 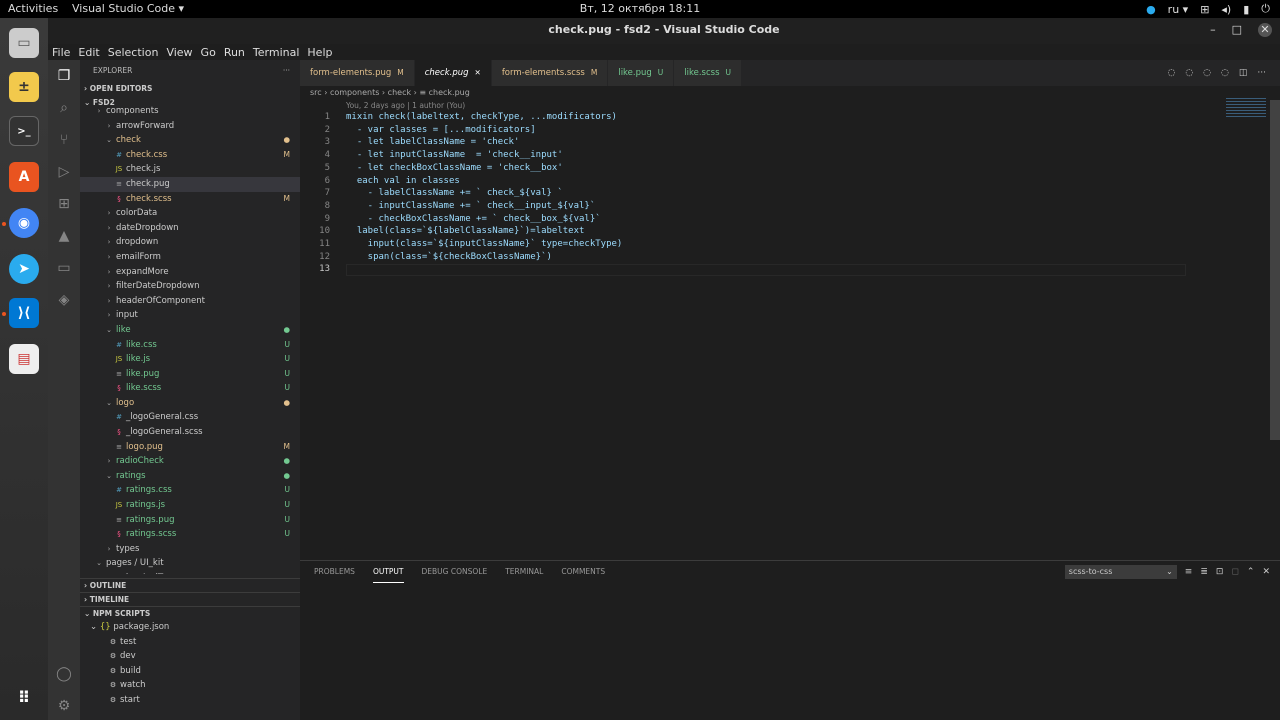 I want to click on outline-section: › OUTLINE, so click(x=190, y=585).